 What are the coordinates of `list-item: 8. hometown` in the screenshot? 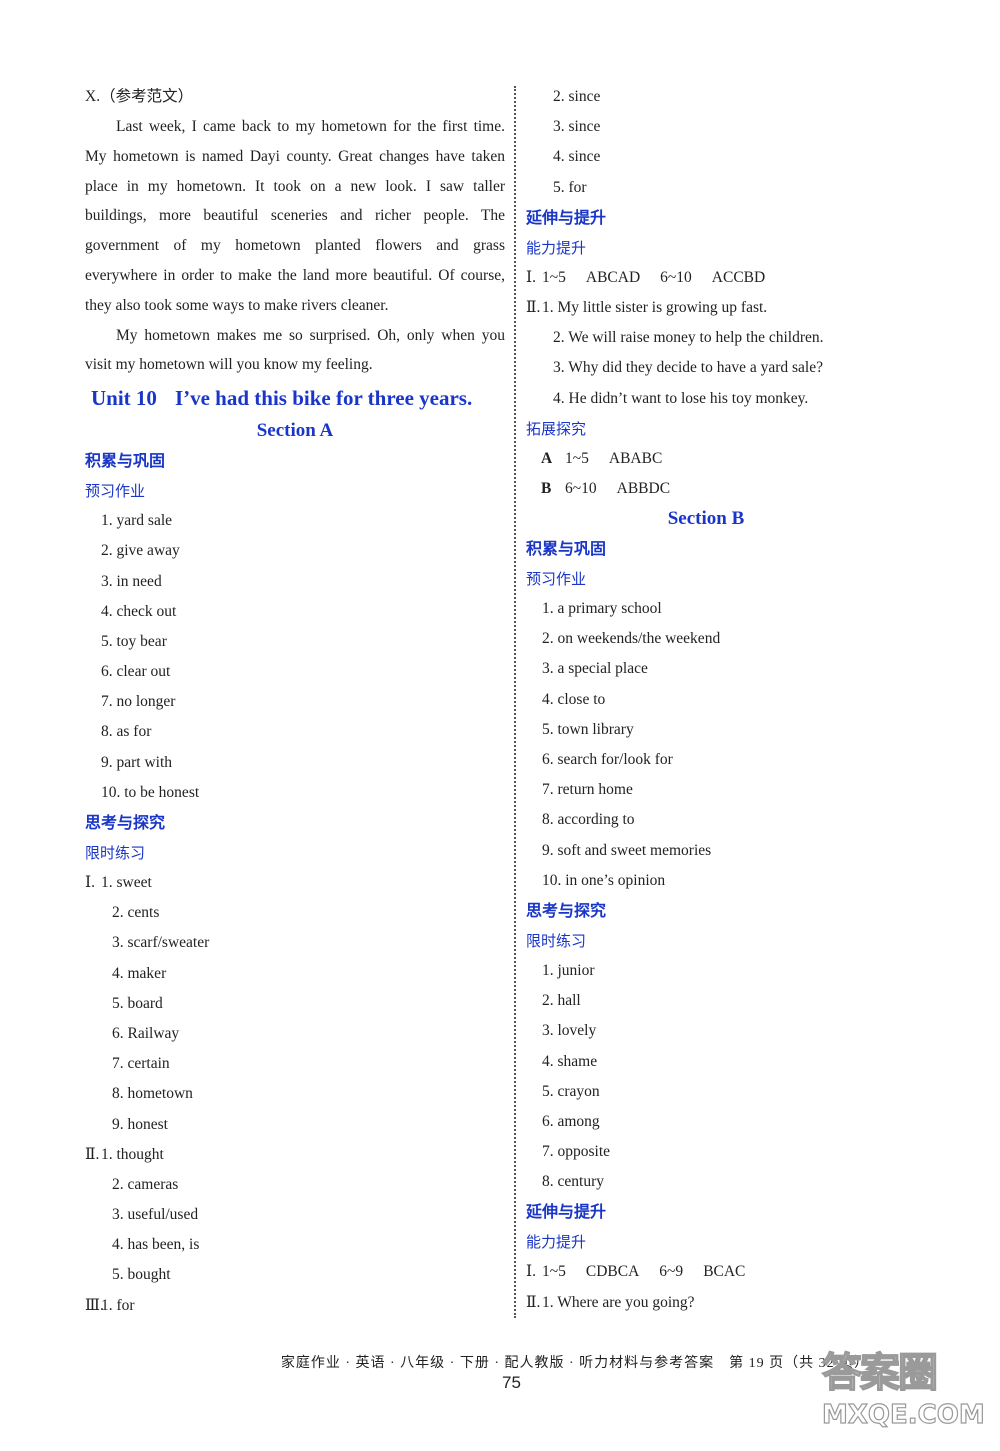 It's located at (152, 1094).